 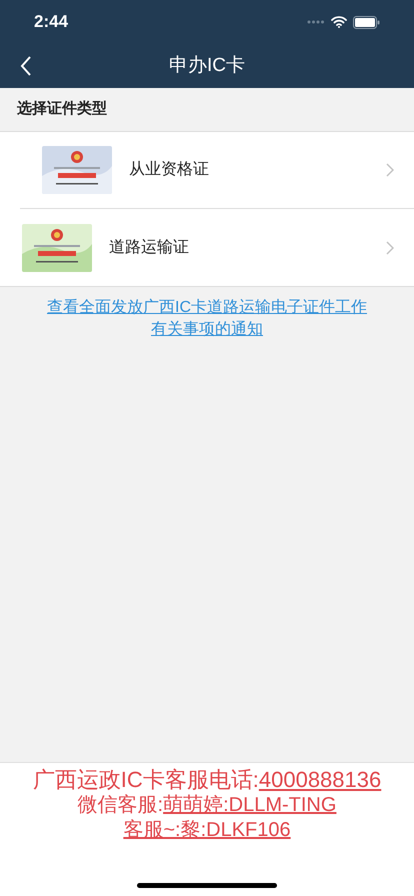 I want to click on footer-label: 广西运政IC卡客服电话:, so click(x=145, y=779).